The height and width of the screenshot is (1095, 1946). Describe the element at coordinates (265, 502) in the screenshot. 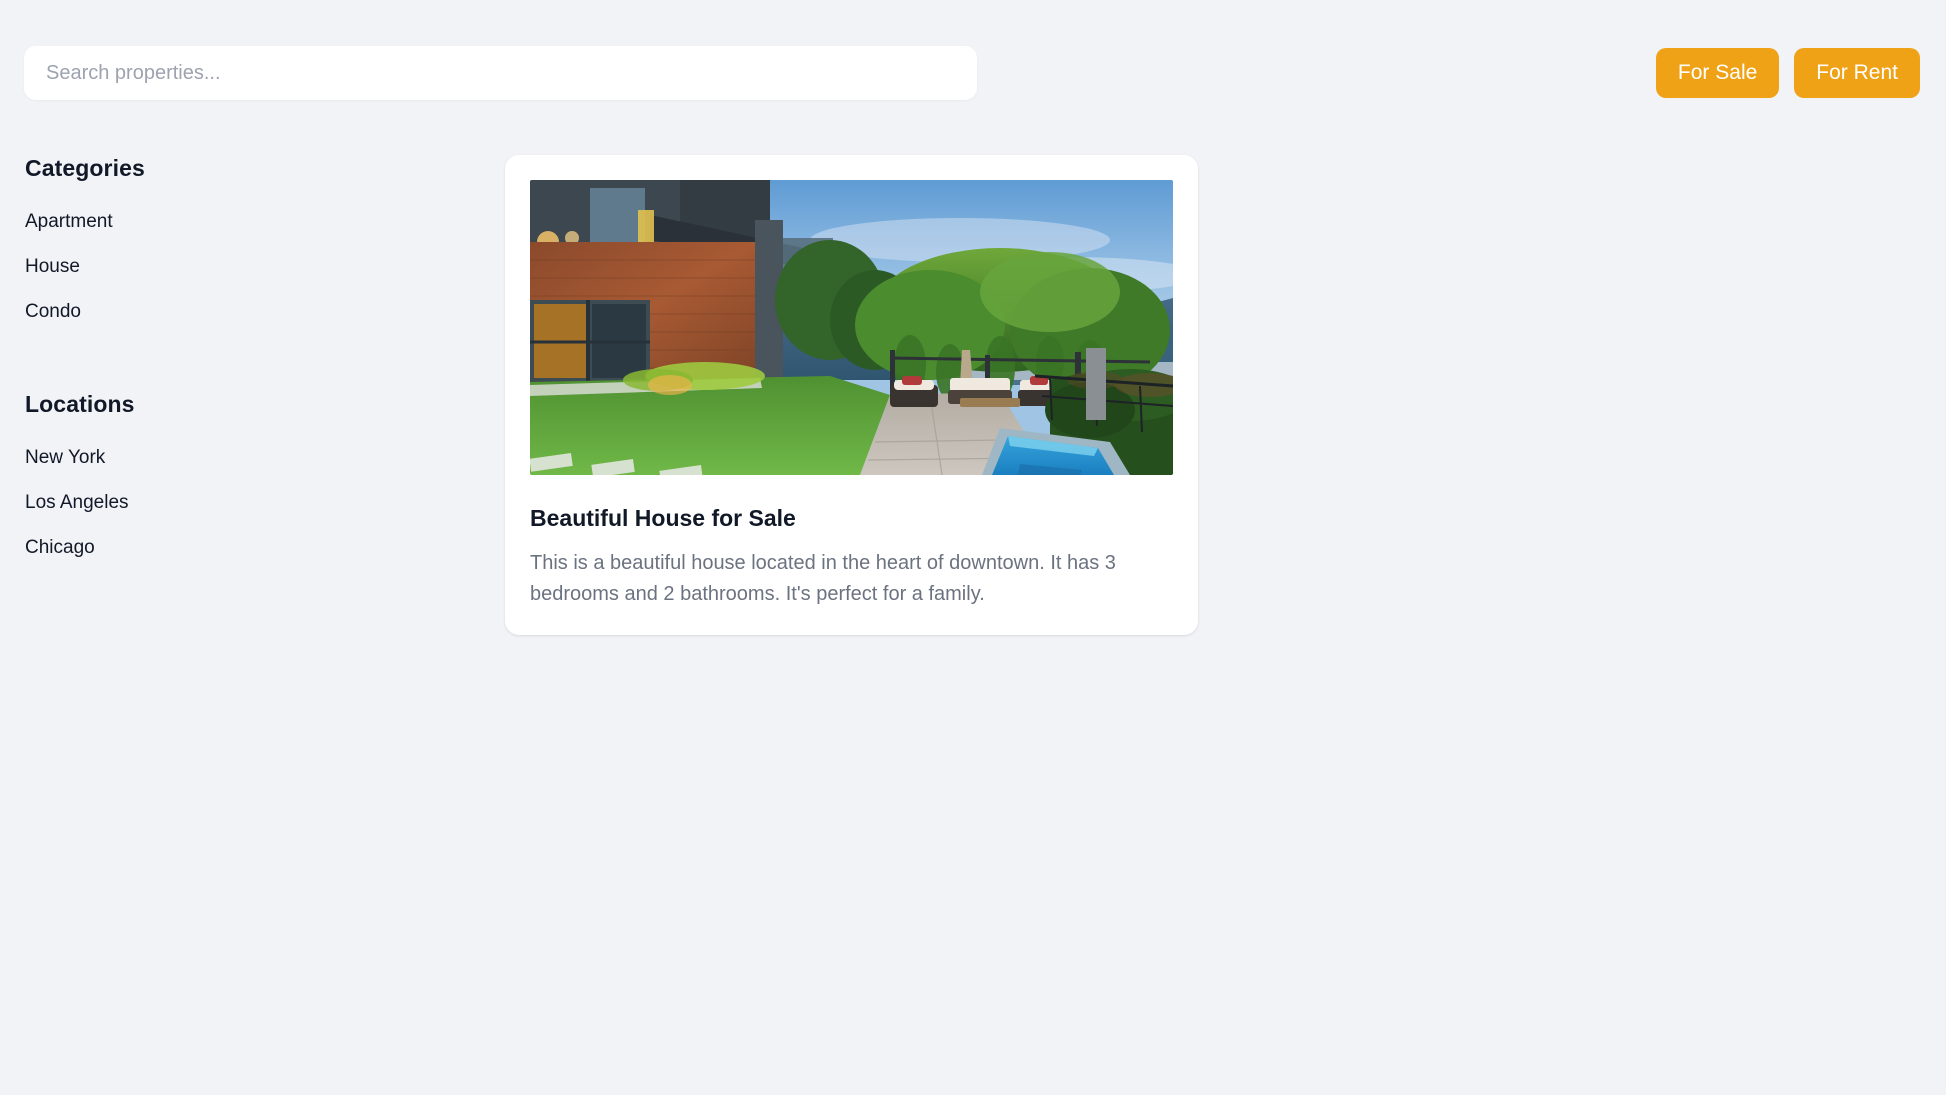

I see `locations-list: New York Los Angeles Chicago` at that location.